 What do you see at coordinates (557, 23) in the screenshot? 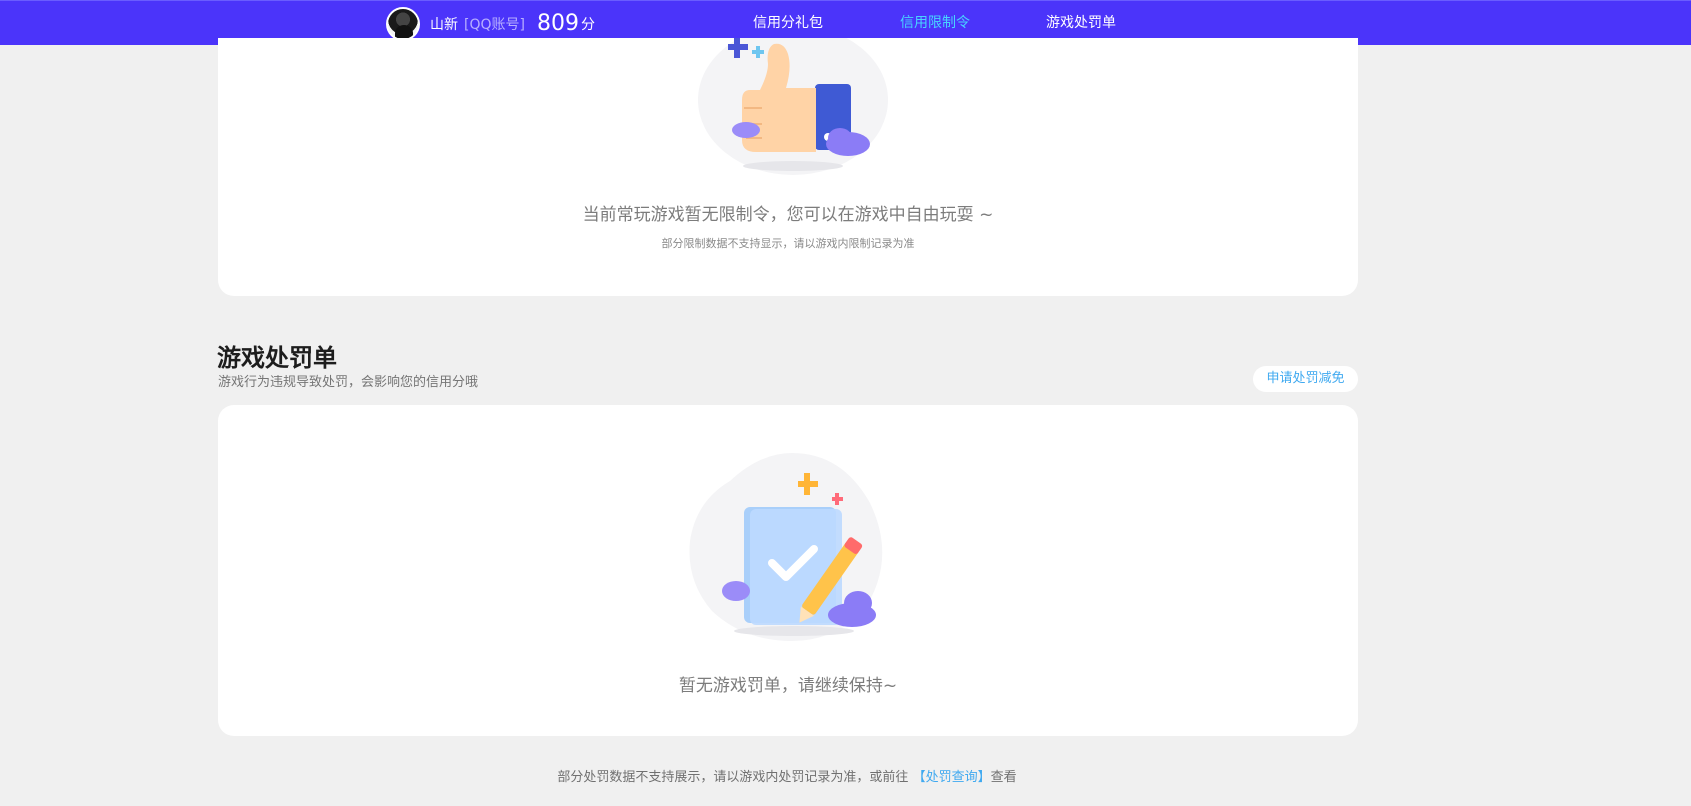
I see `credit-score: 809` at bounding box center [557, 23].